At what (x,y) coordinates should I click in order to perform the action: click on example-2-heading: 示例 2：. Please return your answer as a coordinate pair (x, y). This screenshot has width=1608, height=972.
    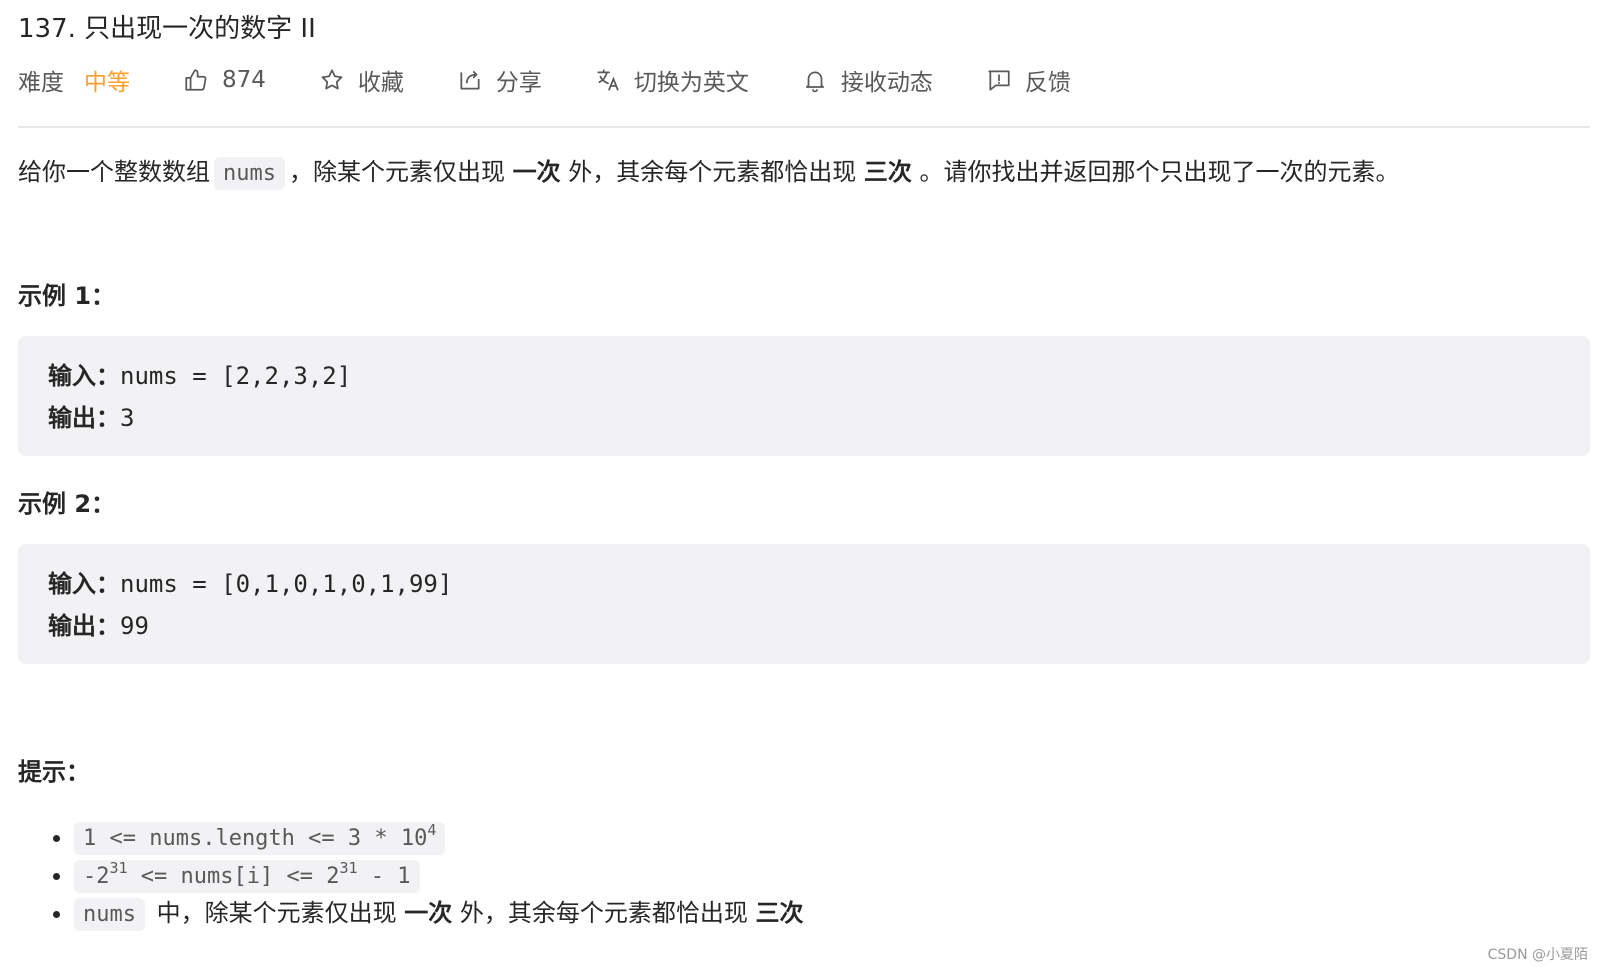
    Looking at the image, I should click on (67, 504).